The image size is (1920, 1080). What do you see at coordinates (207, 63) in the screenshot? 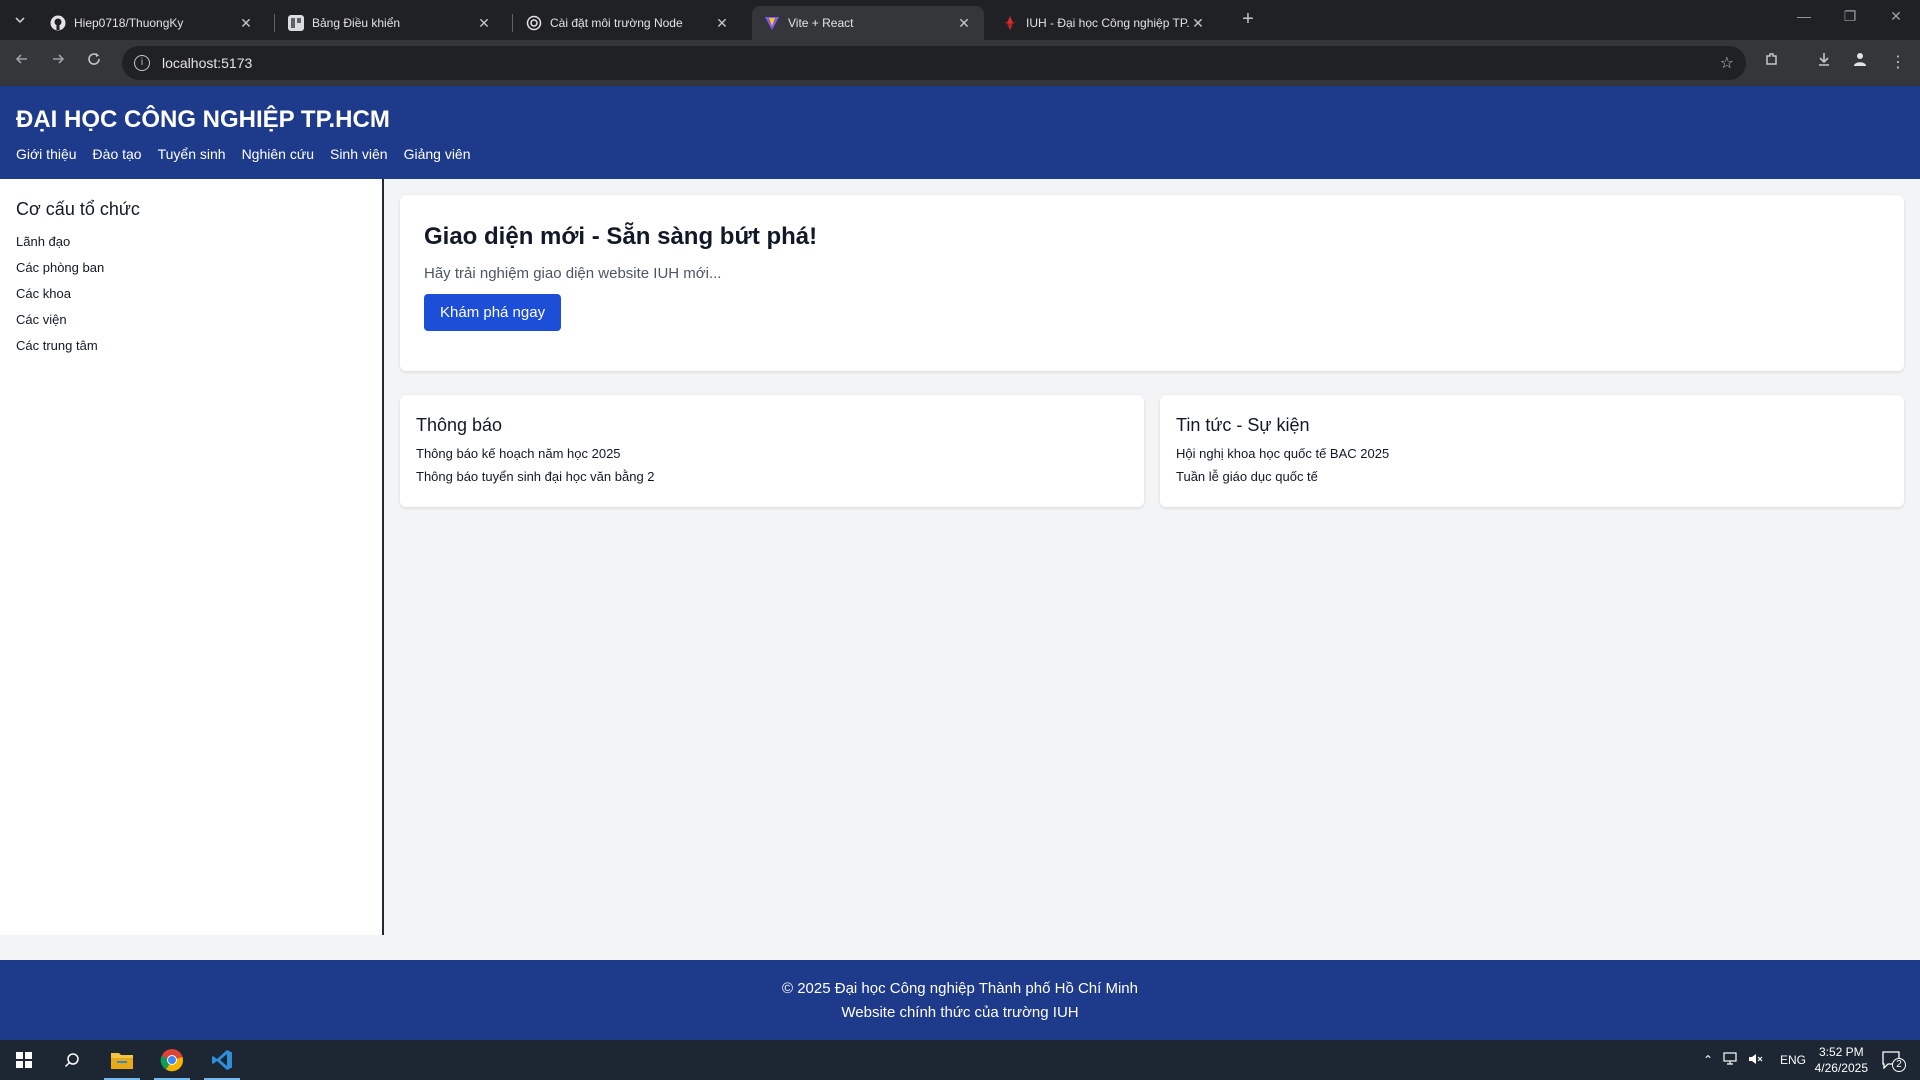
I see `url-text: localhost:5173` at bounding box center [207, 63].